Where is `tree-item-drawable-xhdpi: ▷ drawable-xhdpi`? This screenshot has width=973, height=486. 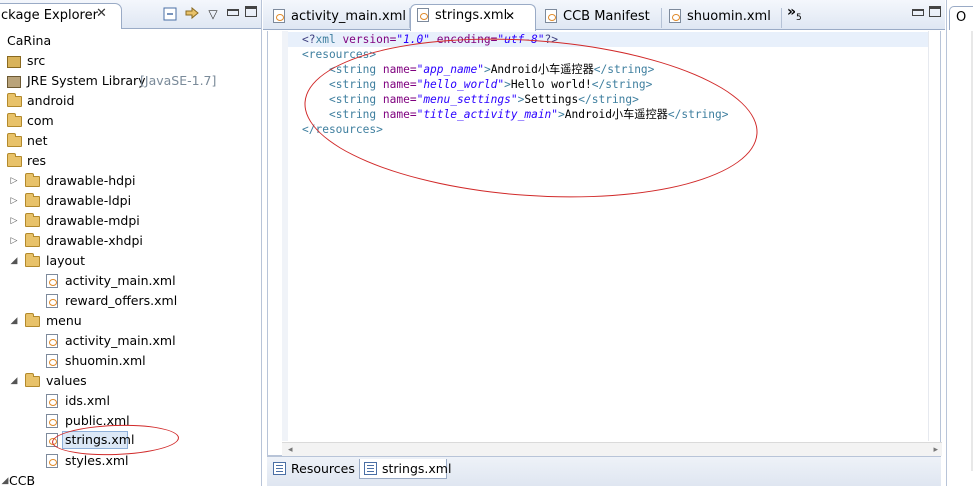 tree-item-drawable-xhdpi: ▷ drawable-xhdpi is located at coordinates (130, 241).